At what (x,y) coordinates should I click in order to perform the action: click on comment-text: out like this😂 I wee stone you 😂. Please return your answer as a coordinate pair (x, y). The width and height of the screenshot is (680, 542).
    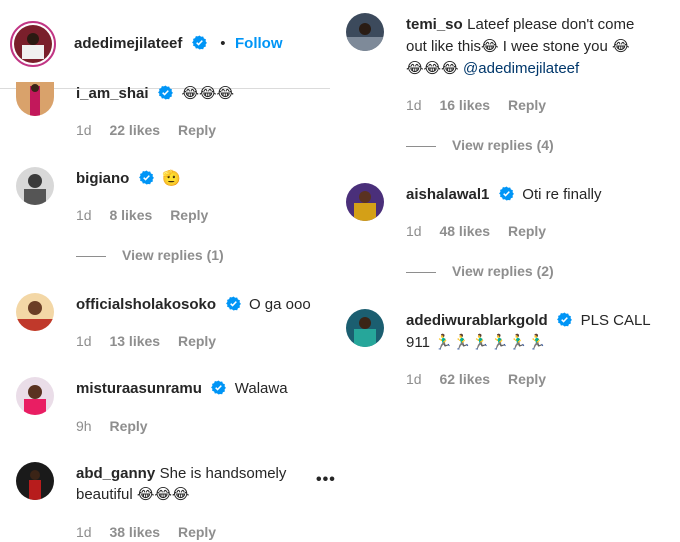
    Looking at the image, I should click on (518, 46).